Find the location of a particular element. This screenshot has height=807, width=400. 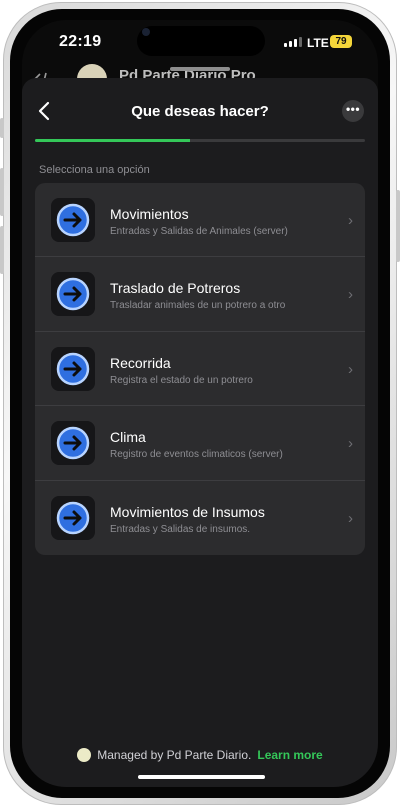

learn-more-link: Learn more is located at coordinates (289, 755).